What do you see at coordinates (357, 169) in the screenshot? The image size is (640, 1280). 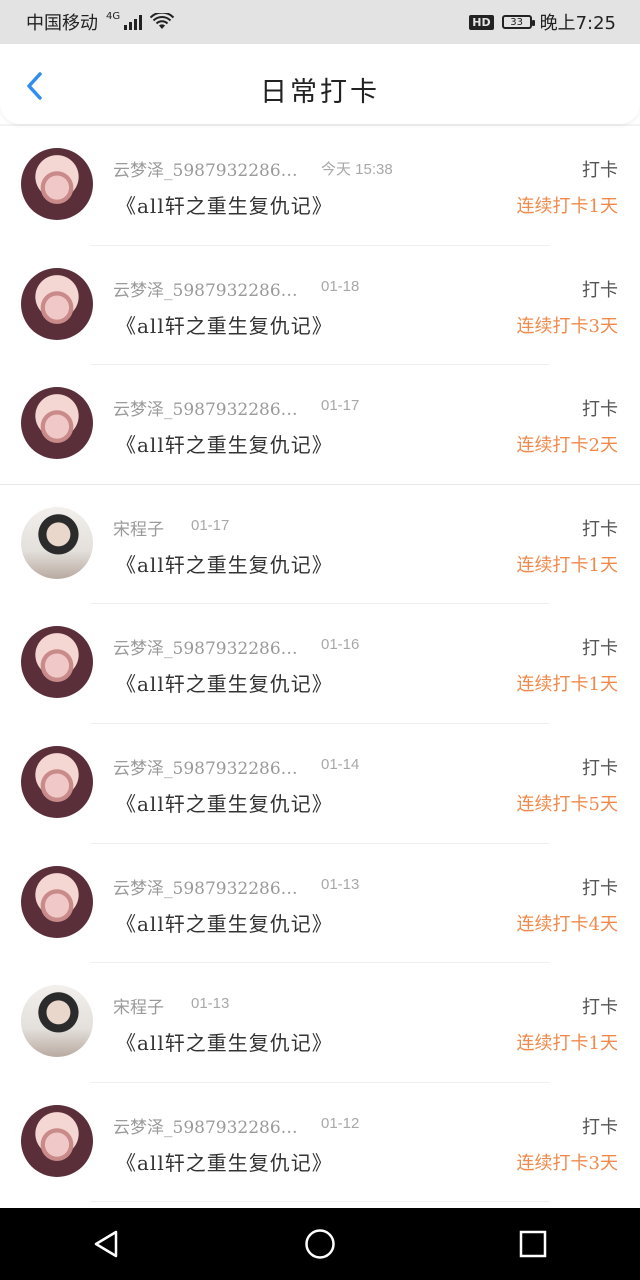 I see `checkin-time: 今天 15:38` at bounding box center [357, 169].